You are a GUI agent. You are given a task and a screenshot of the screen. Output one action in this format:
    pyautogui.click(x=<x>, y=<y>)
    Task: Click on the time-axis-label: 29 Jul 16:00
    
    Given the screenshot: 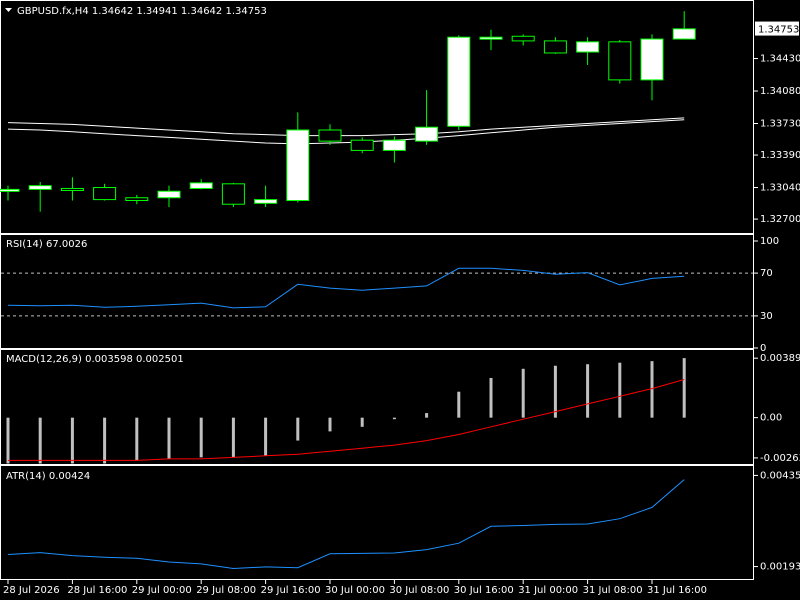 What is the action you would take?
    pyautogui.click(x=291, y=590)
    